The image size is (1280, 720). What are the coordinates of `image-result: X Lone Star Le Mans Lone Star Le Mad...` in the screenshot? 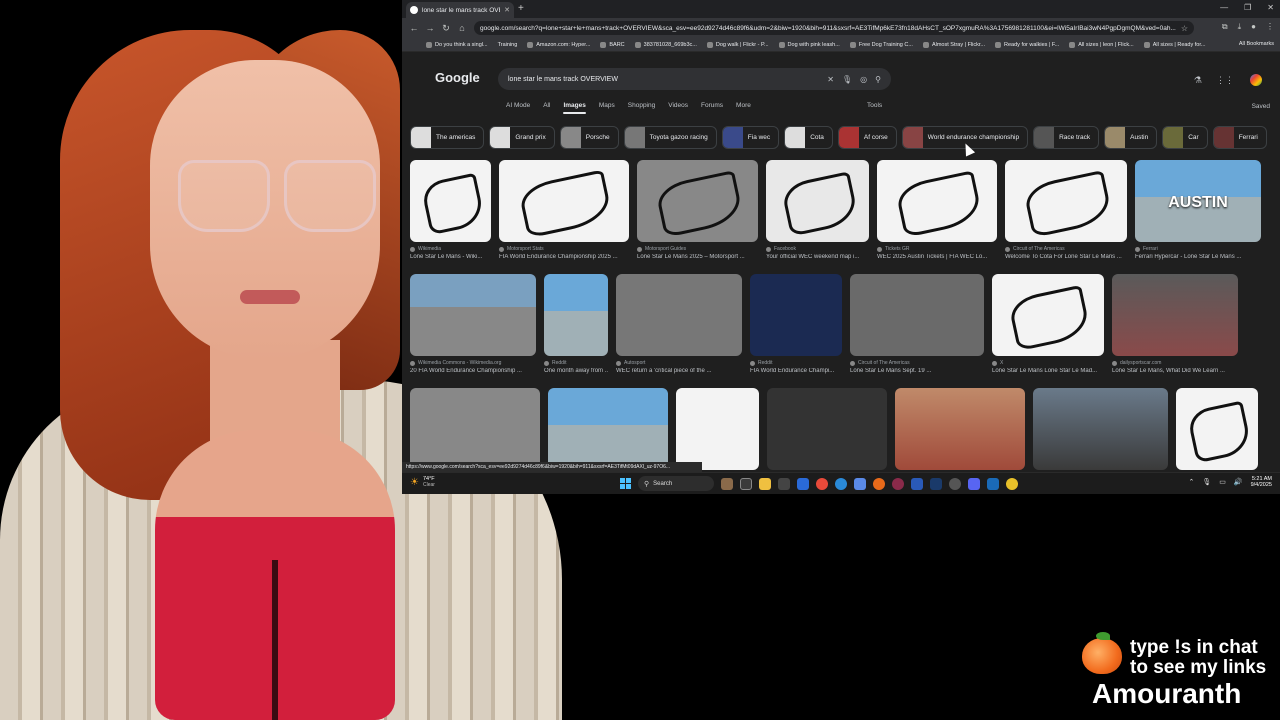 It's located at (1048, 324).